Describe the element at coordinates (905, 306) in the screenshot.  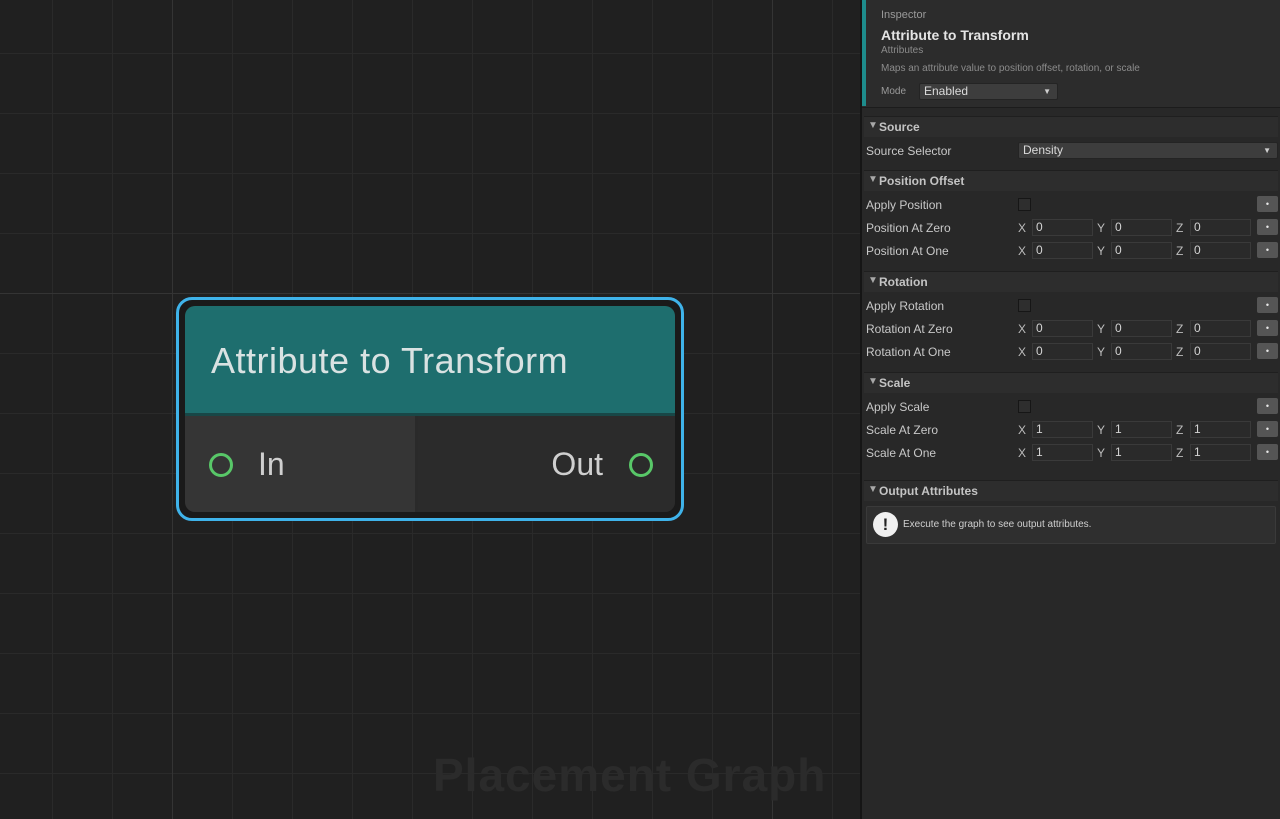
I see `apply-rotation-label: Apply Rotation` at that location.